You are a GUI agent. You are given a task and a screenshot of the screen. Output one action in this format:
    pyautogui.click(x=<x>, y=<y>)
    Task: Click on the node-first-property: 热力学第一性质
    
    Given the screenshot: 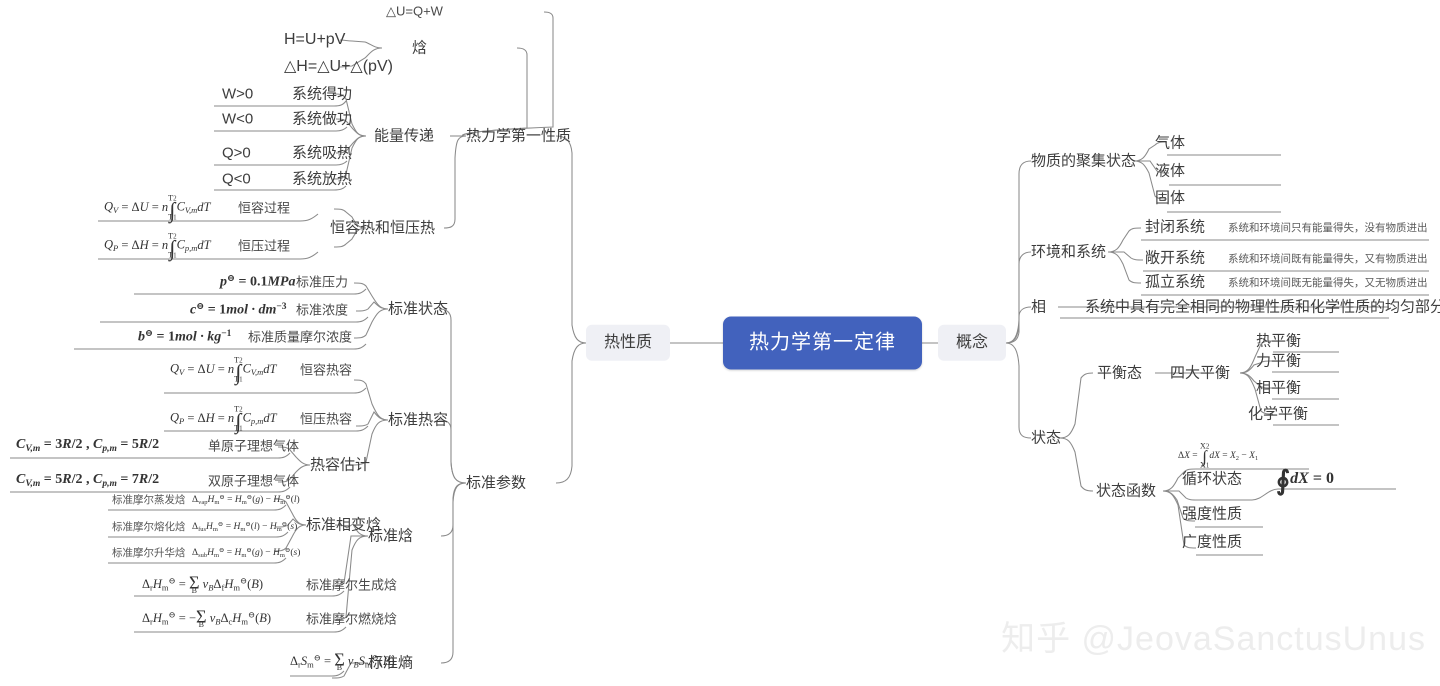 What is the action you would take?
    pyautogui.click(x=518, y=135)
    